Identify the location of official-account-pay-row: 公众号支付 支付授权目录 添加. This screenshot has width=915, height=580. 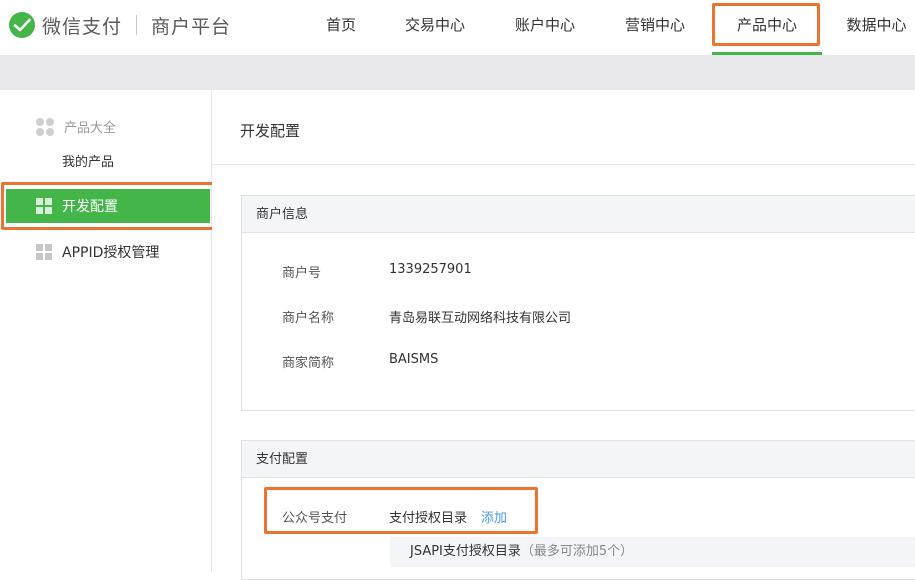
(394, 516).